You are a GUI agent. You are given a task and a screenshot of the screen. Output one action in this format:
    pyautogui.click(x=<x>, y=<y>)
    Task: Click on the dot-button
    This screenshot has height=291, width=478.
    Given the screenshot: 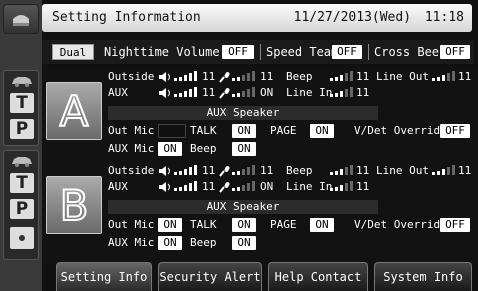 What is the action you would take?
    pyautogui.click(x=22, y=238)
    